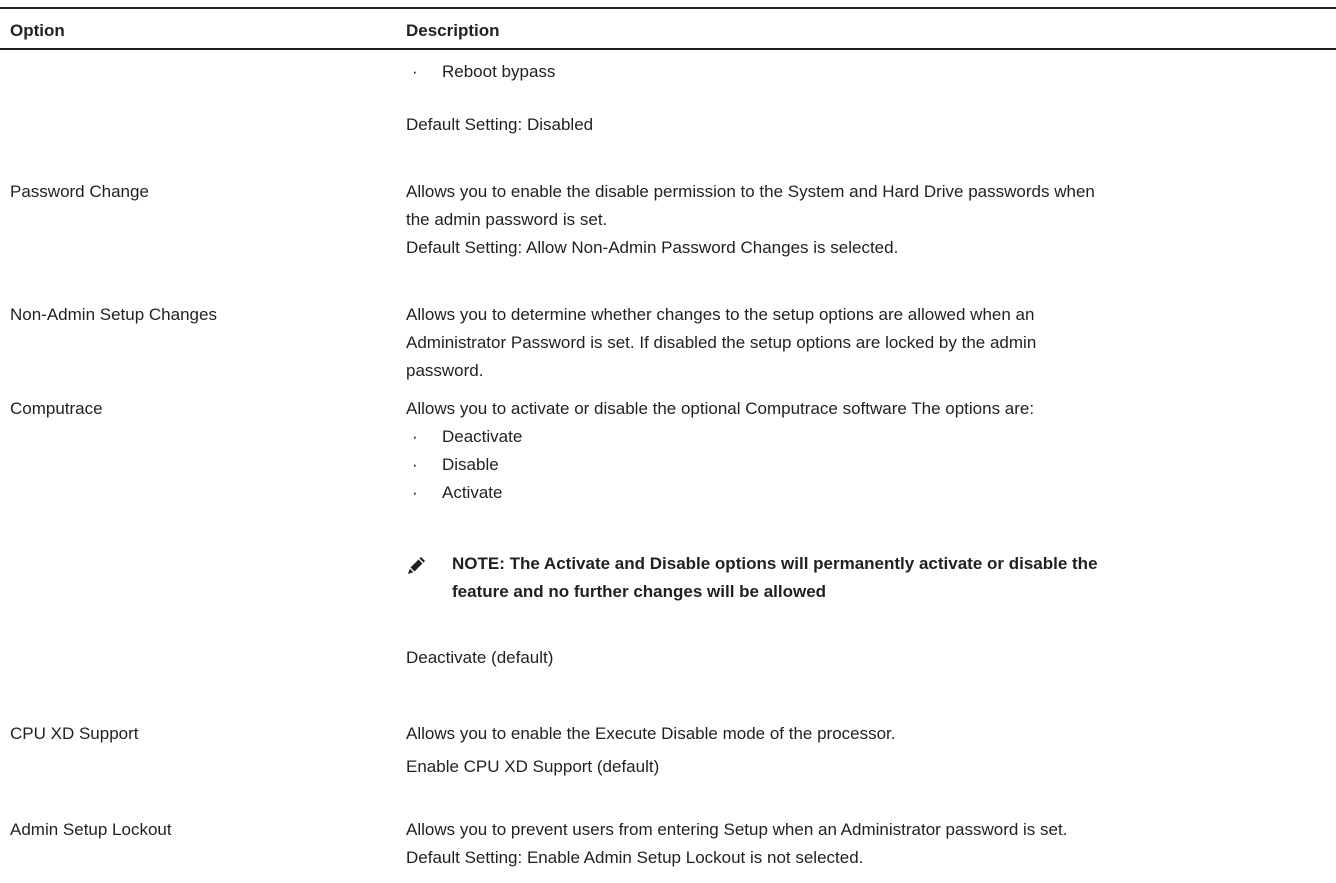  I want to click on default-setting: Enable CPU XD Support (default), so click(533, 766).